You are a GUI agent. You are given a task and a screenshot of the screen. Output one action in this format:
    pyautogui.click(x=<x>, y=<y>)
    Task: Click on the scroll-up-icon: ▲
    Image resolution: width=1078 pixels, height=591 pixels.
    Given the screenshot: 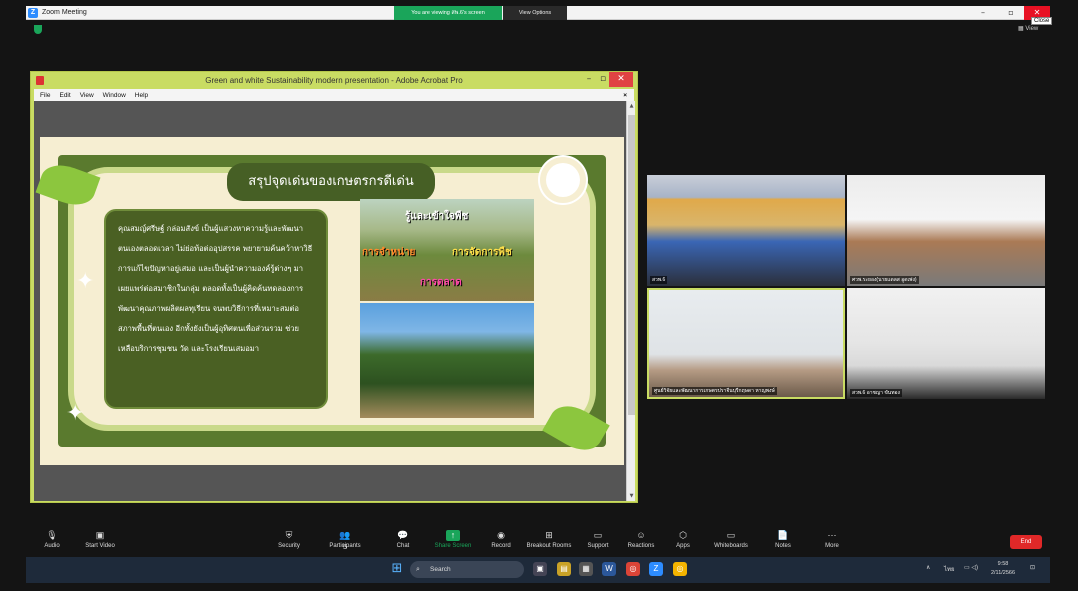 What is the action you would take?
    pyautogui.click(x=631, y=106)
    